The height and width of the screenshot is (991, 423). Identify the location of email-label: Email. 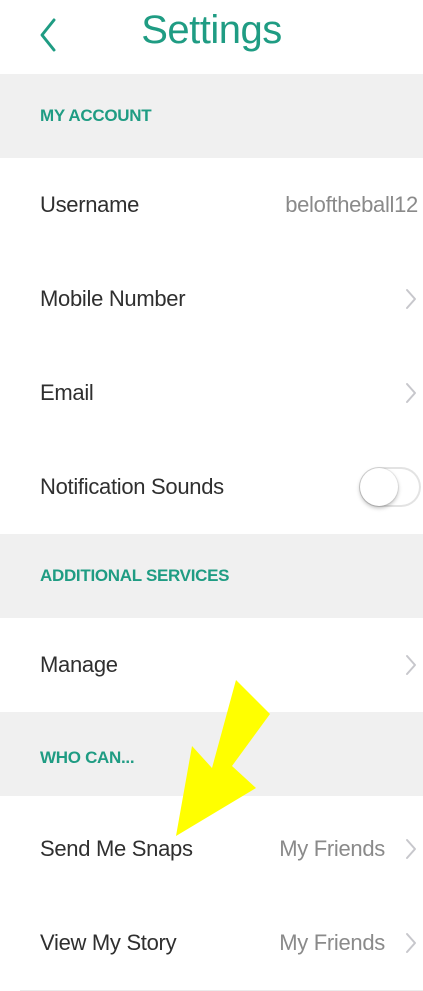
(67, 392).